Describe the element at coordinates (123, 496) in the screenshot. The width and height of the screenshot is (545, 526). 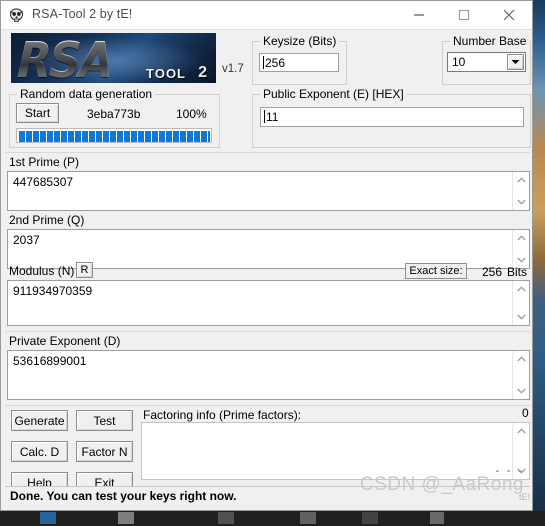
I see `status-text: Done. You can test your keys right now.` at that location.